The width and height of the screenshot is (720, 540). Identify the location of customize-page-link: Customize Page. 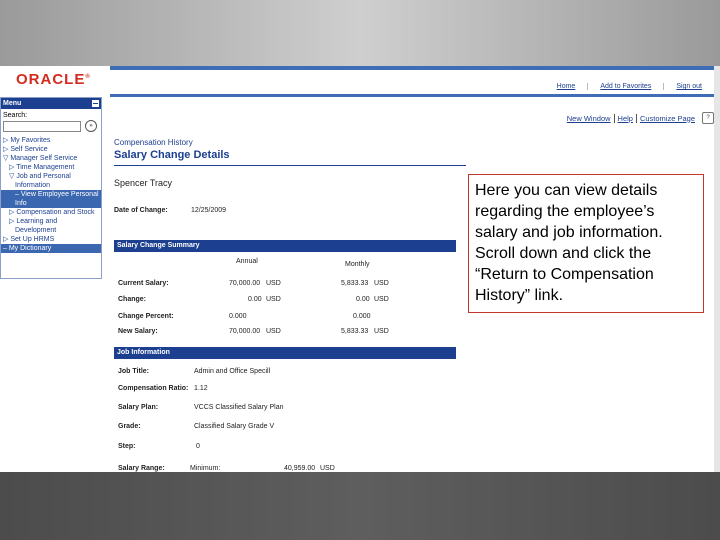
(666, 118).